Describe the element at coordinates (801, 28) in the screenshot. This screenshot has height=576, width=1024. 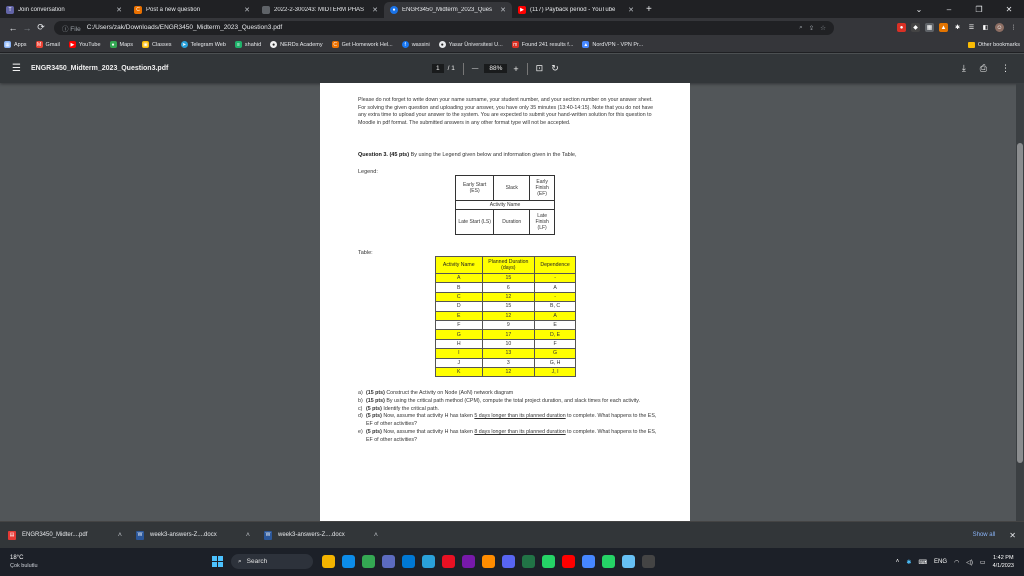
I see `zoom-icon: ⌕` at that location.